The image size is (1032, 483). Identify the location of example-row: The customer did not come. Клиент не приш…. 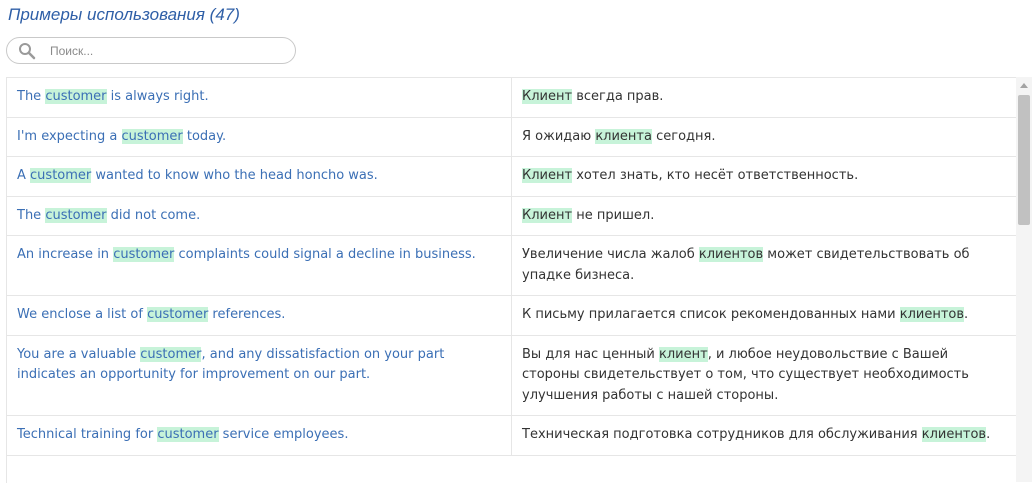
(512, 216).